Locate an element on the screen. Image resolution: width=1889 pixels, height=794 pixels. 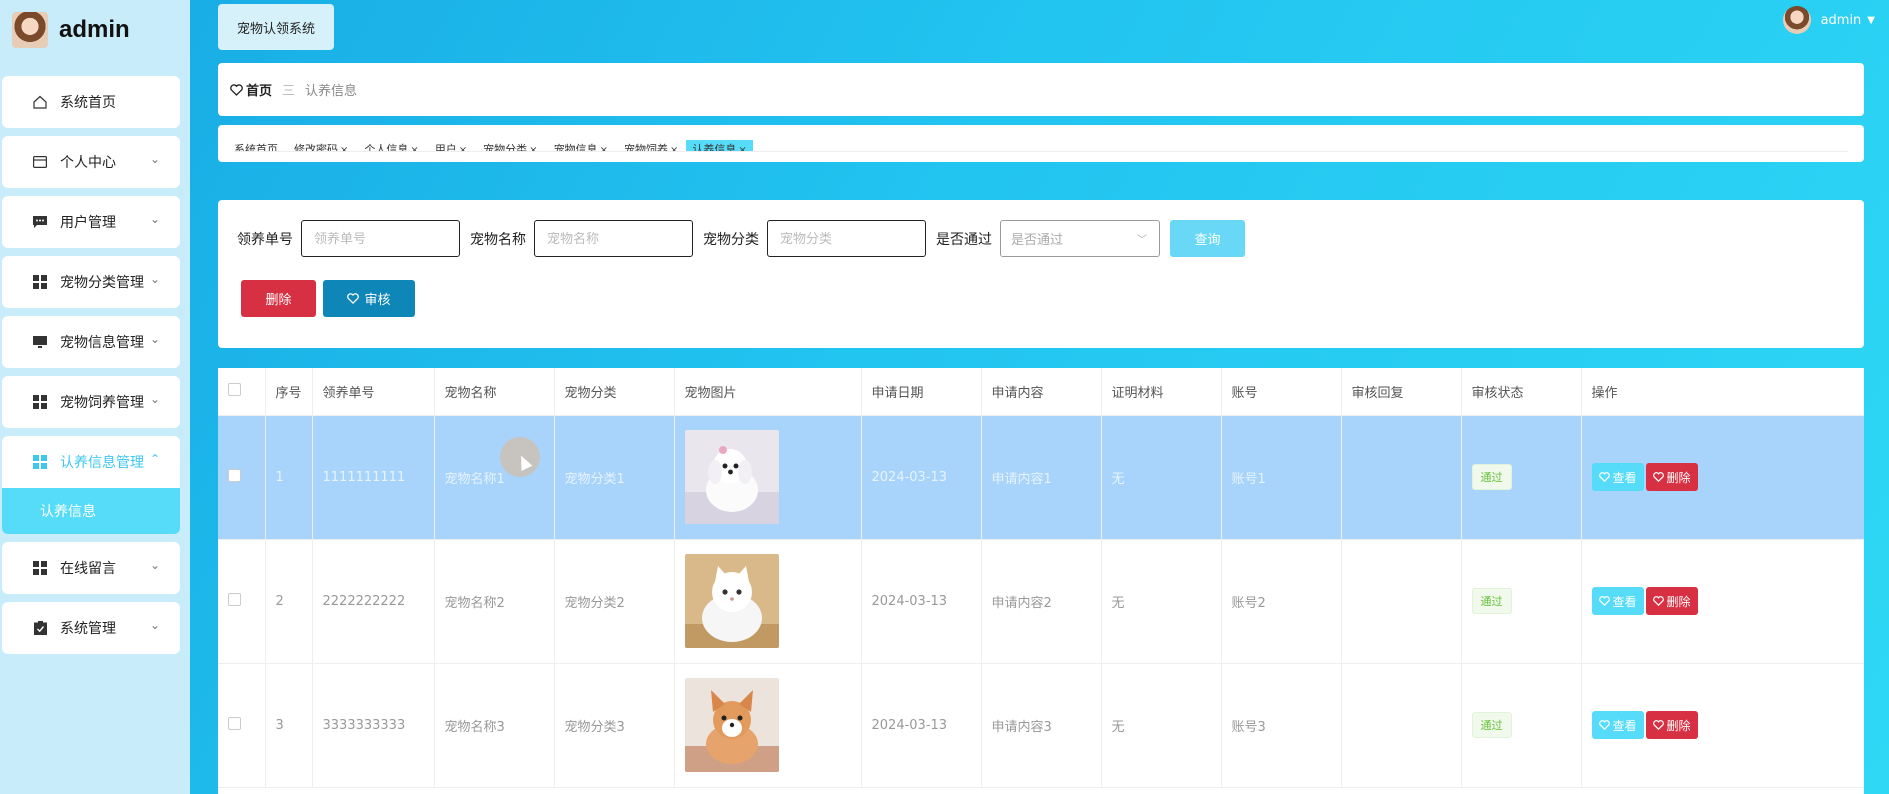
sidebar-item-users: 用户管理 ⌄ is located at coordinates (91, 222).